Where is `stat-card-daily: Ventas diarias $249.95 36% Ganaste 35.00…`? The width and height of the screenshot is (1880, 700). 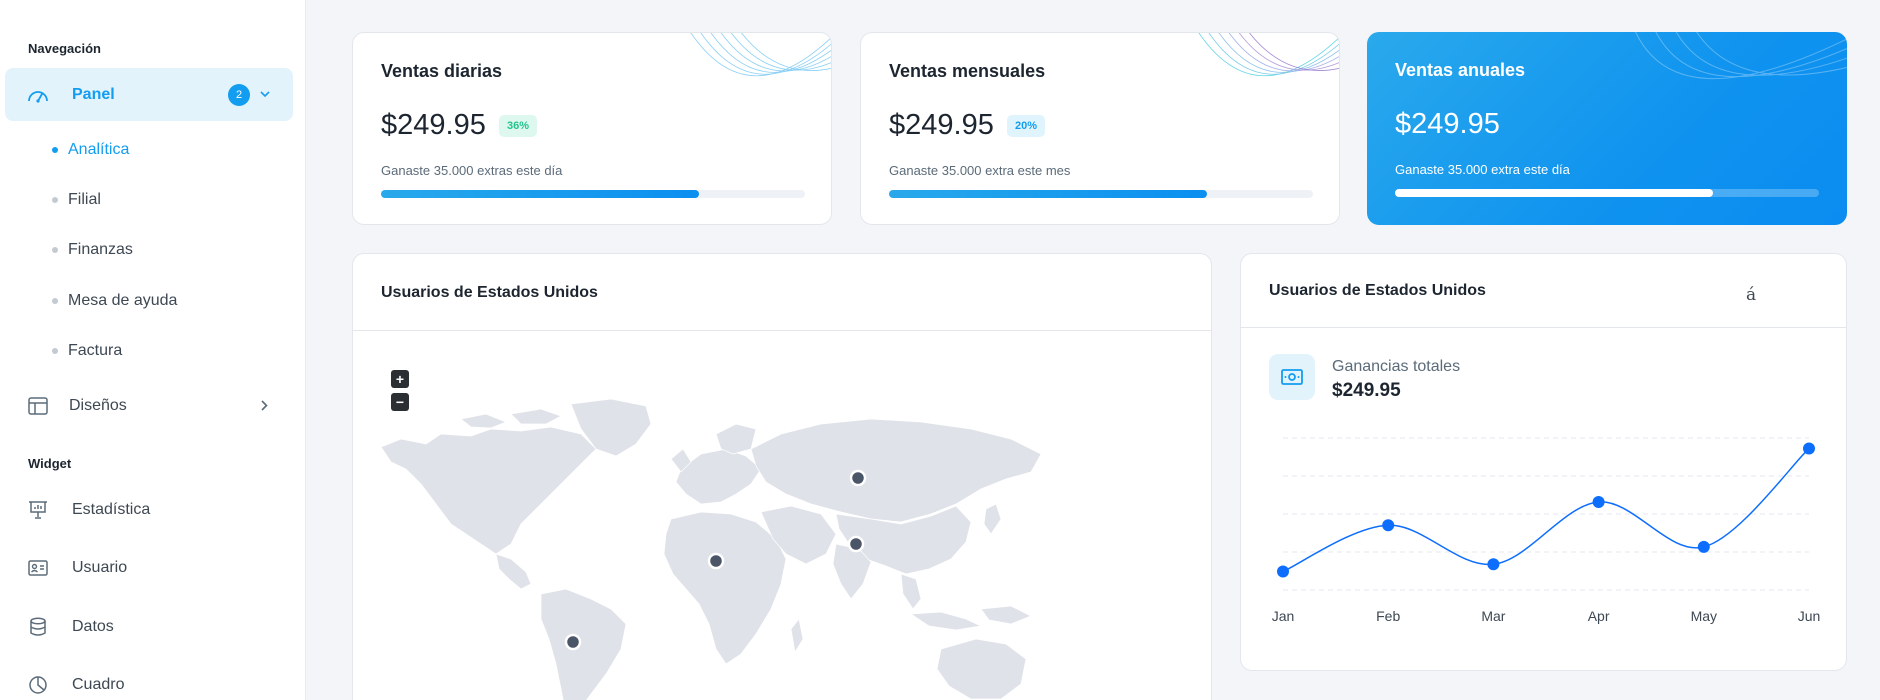
stat-card-daily: Ventas diarias $249.95 36% Ganaste 35.00… is located at coordinates (592, 128).